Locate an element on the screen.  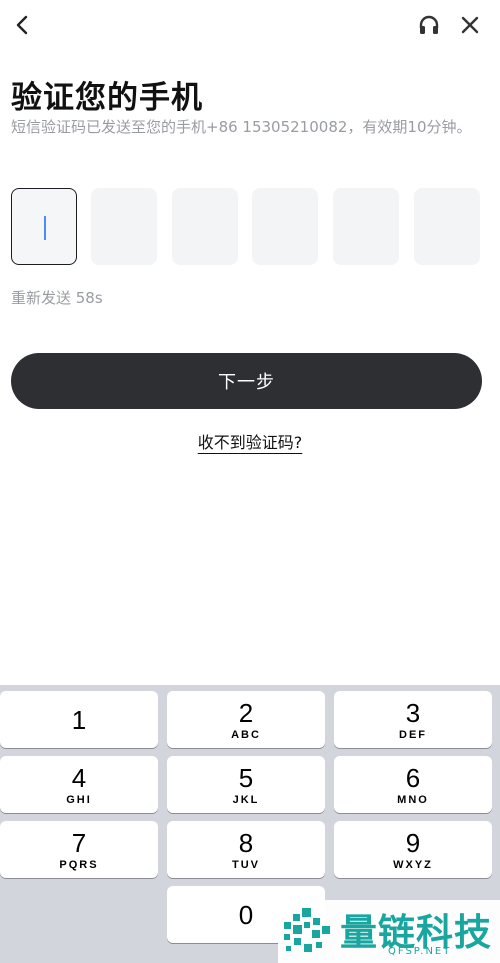
help-link-container: 收不到验证码? is located at coordinates (250, 441).